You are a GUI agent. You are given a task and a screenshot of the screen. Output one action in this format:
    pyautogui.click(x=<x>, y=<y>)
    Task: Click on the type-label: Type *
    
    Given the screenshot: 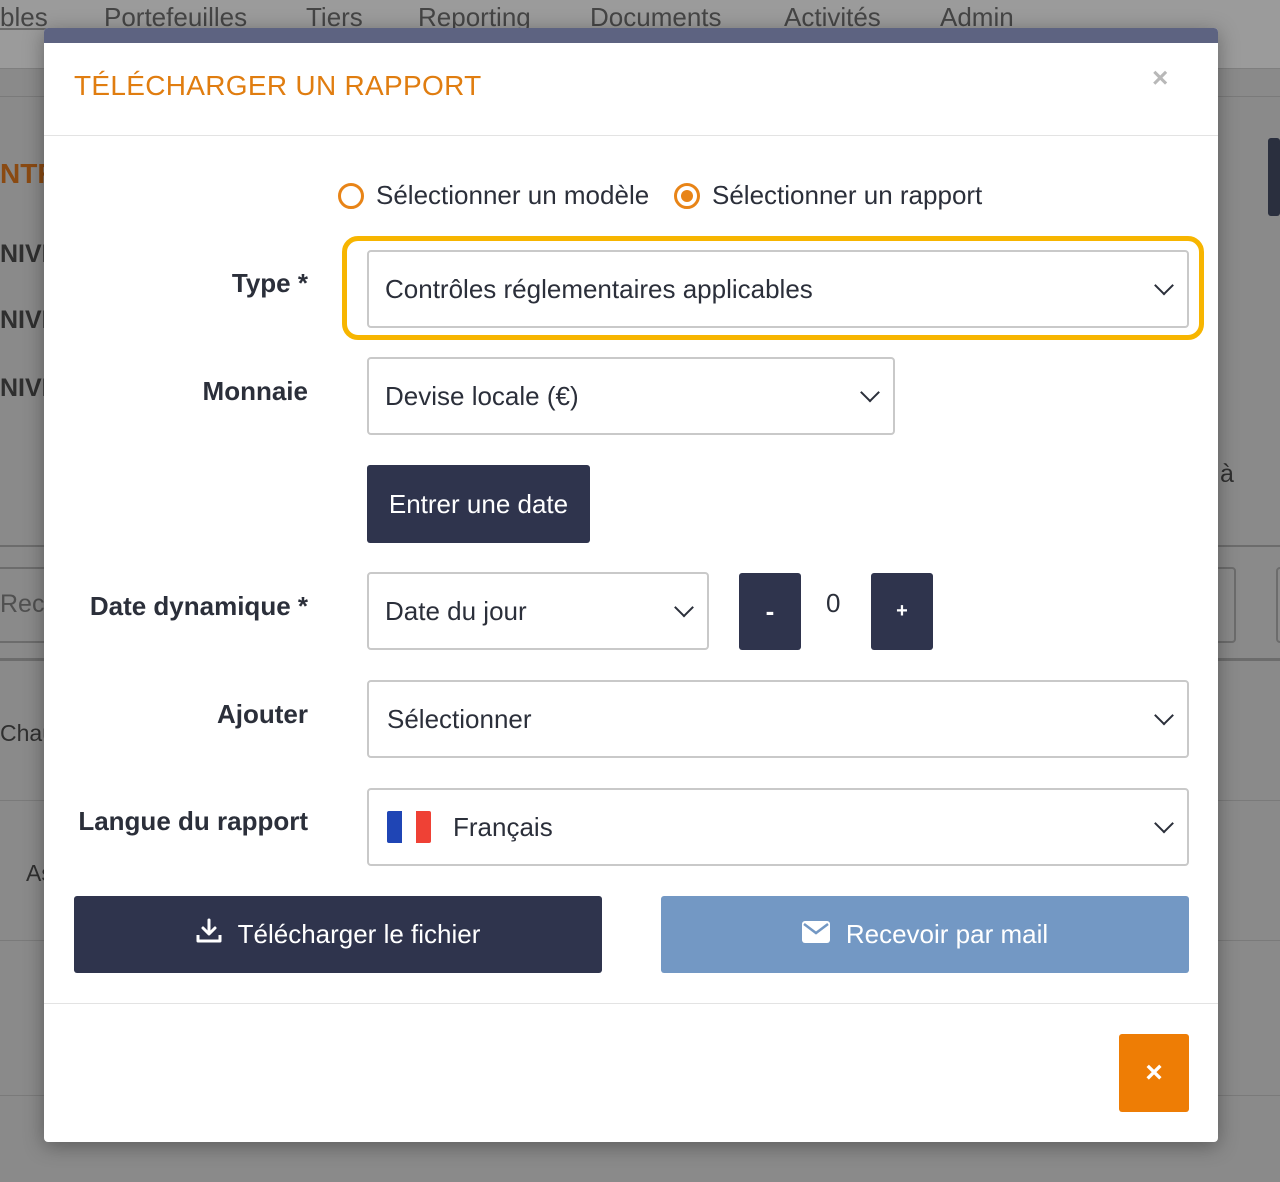 What is the action you would take?
    pyautogui.click(x=269, y=283)
    